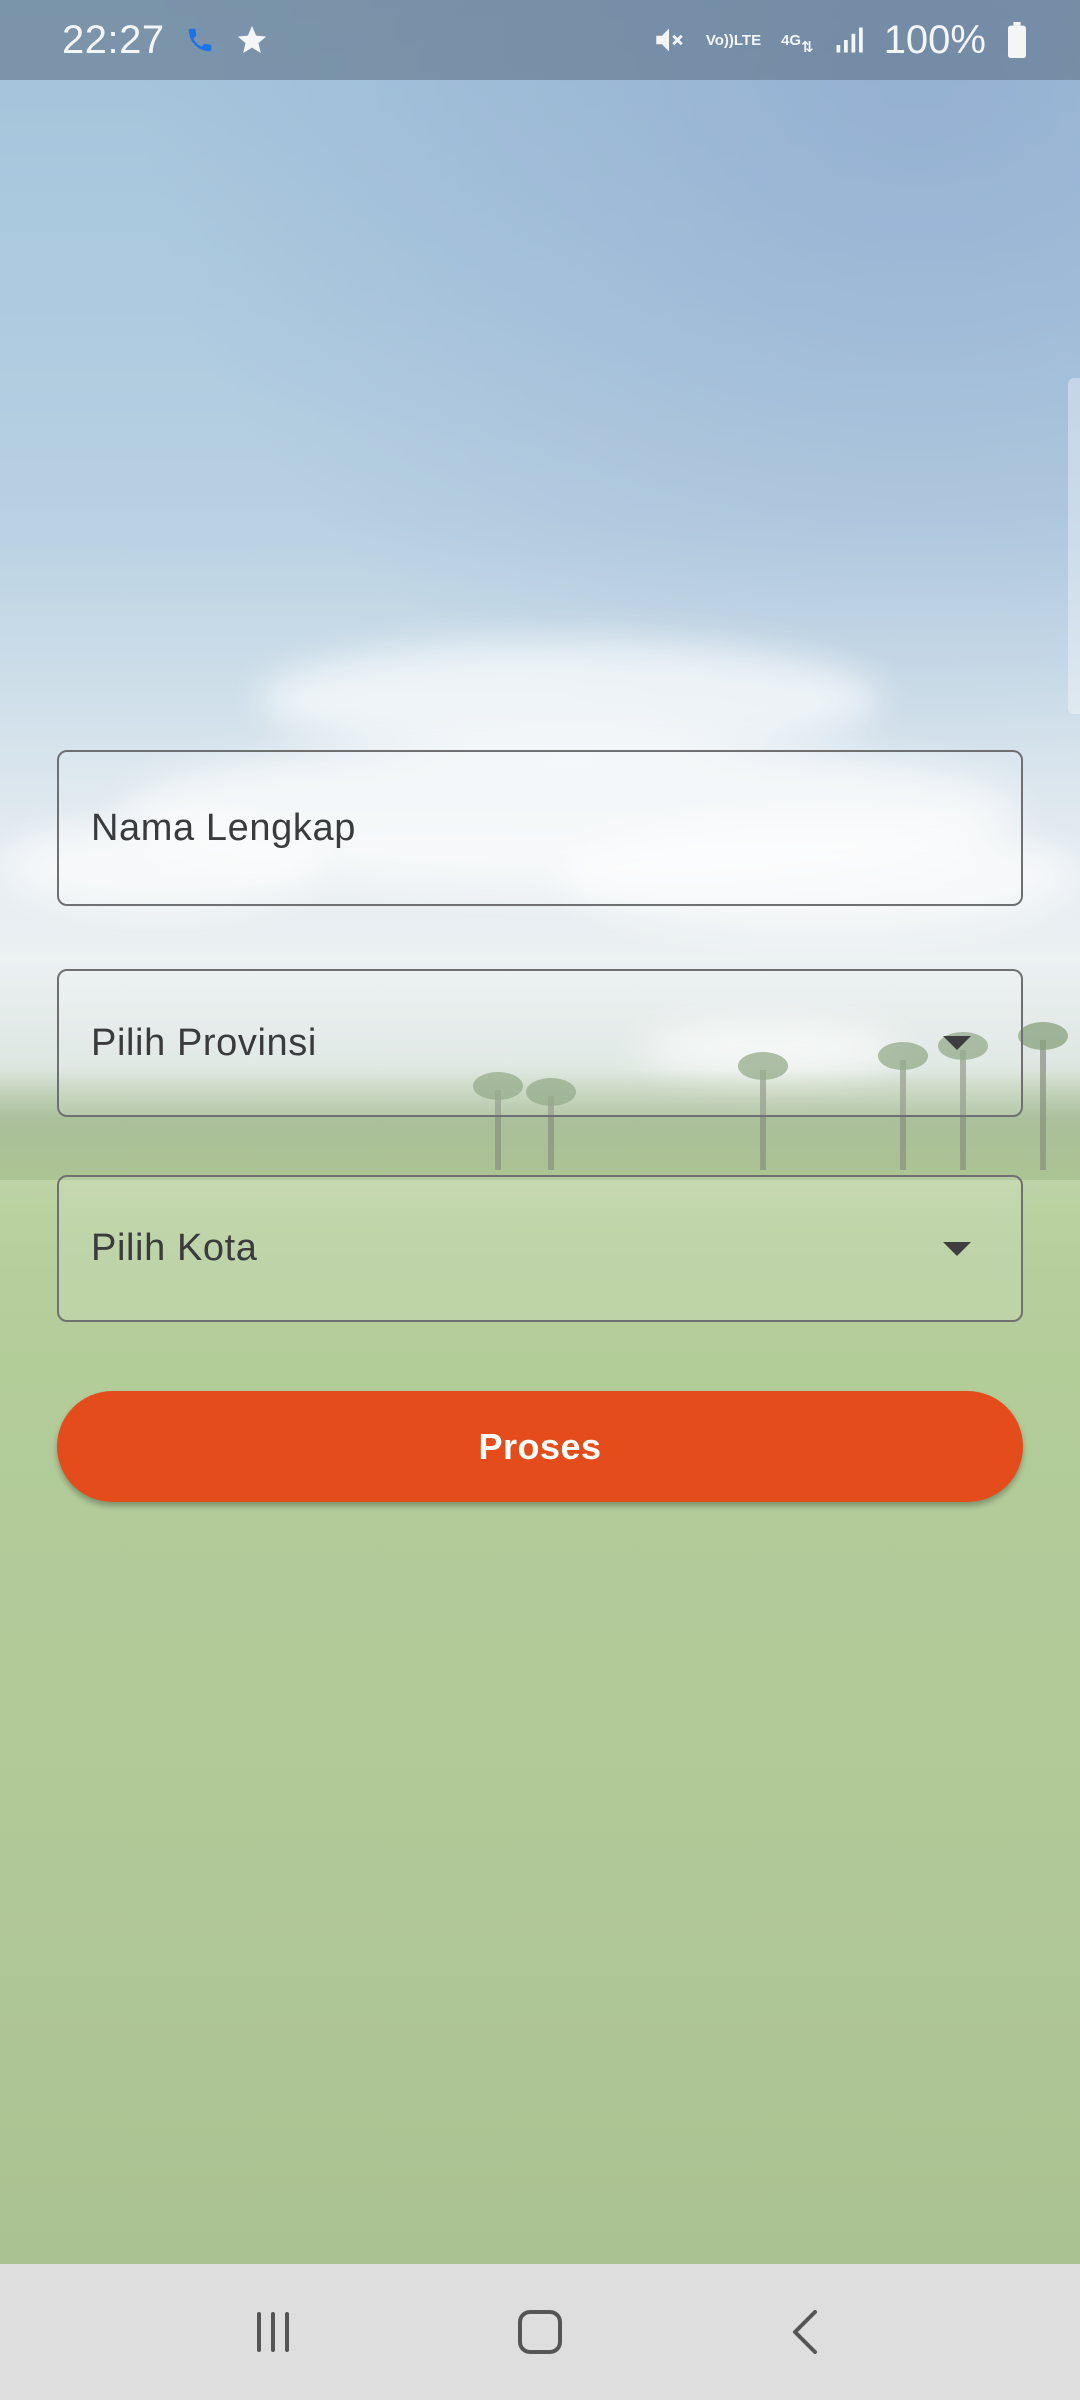  I want to click on star-icon, so click(252, 40).